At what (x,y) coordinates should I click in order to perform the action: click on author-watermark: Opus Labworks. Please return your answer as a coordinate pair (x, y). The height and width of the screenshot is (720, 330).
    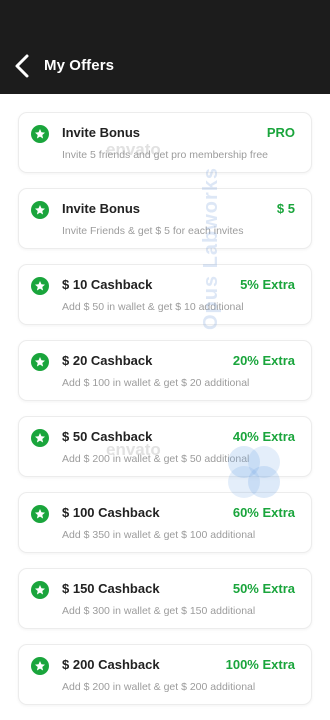
    Looking at the image, I should click on (211, 248).